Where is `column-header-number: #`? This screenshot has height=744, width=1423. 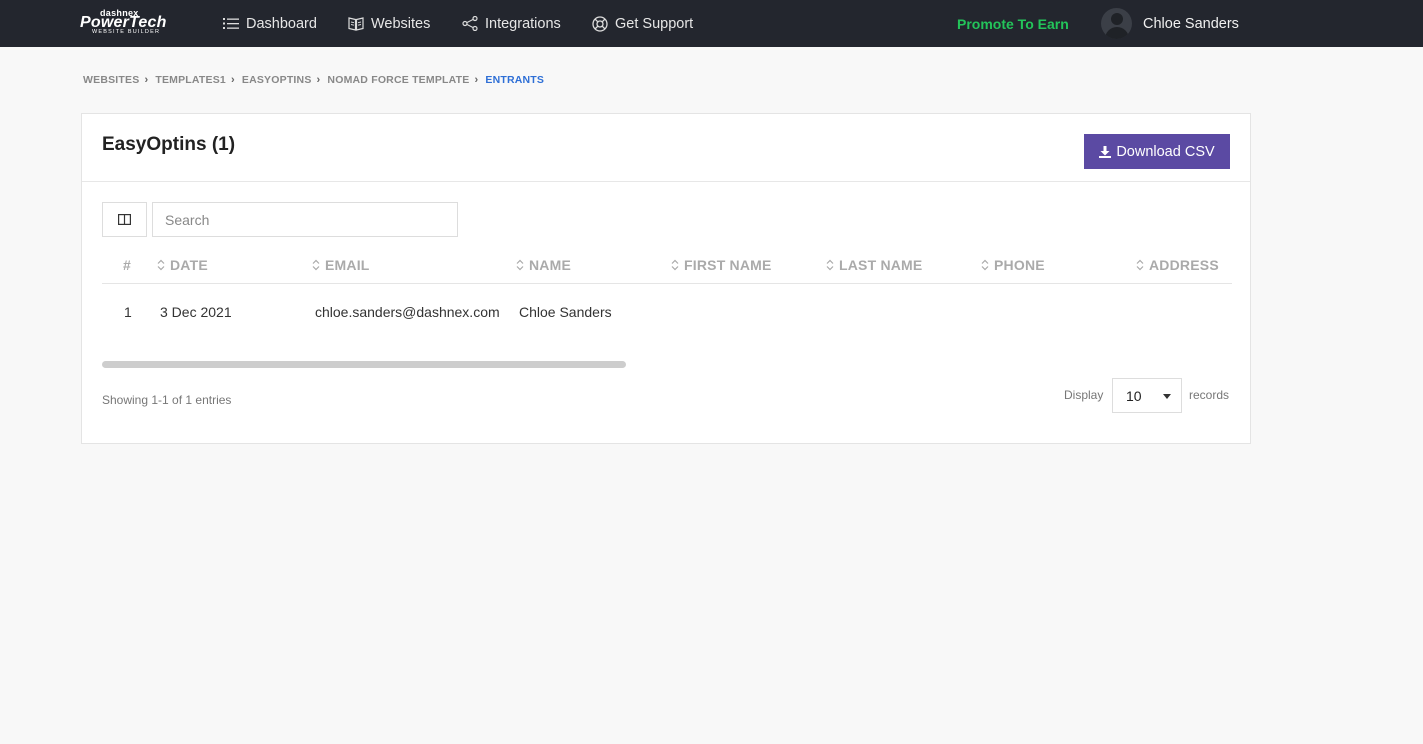 column-header-number: # is located at coordinates (127, 265).